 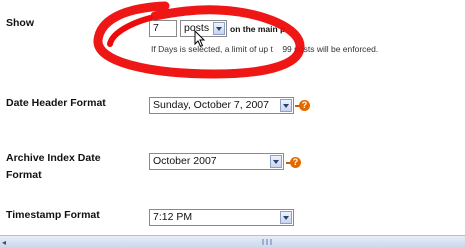 What do you see at coordinates (4, 242) in the screenshot?
I see `scroll-left-icon: ◂` at bounding box center [4, 242].